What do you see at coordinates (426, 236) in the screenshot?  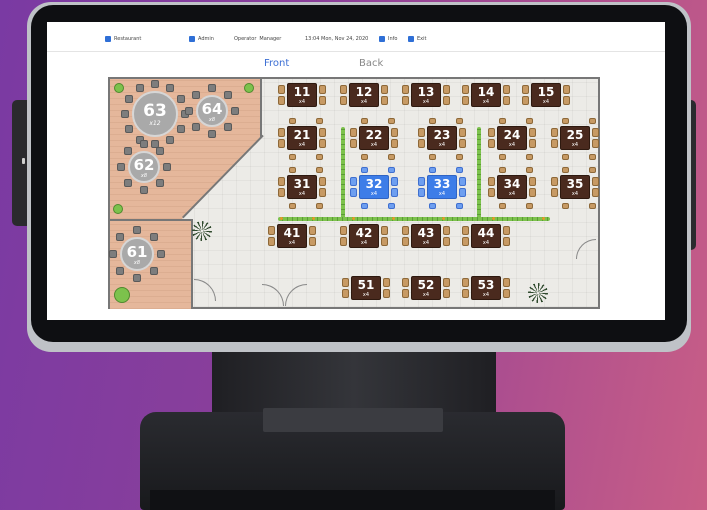 I see `table-43: 43 x4` at bounding box center [426, 236].